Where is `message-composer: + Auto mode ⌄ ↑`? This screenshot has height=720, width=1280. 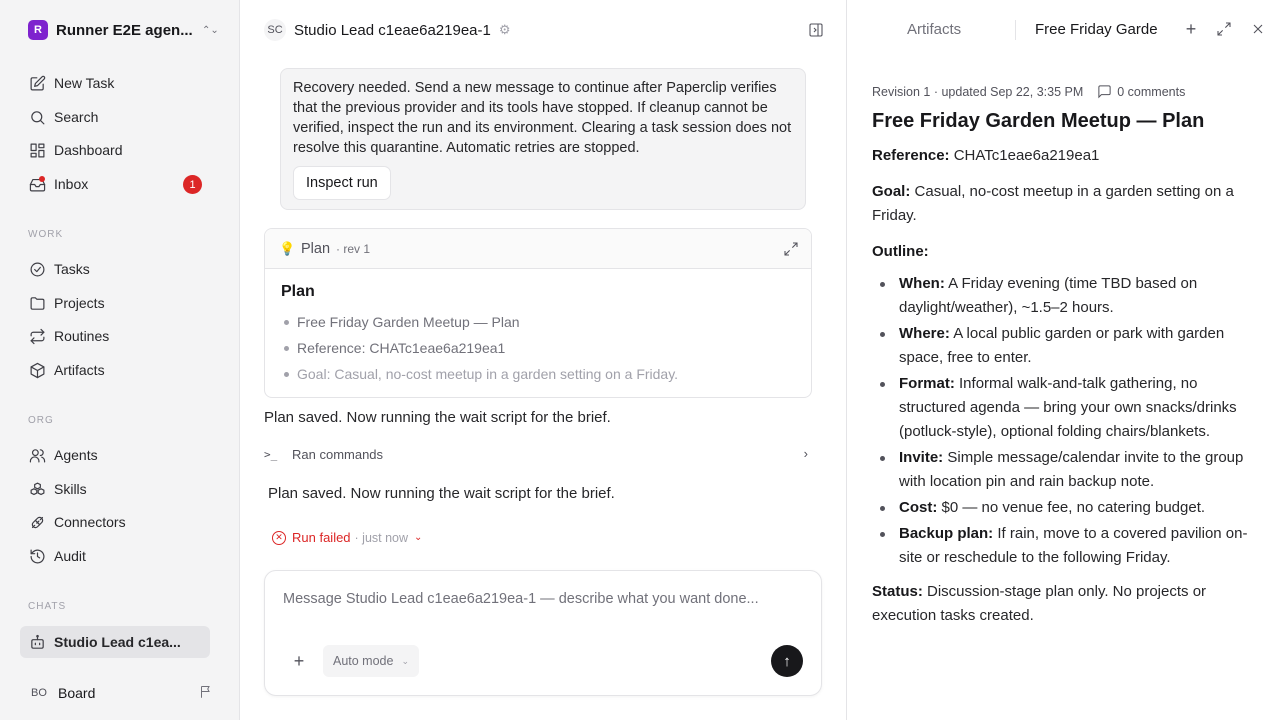
message-composer: + Auto mode ⌄ ↑ is located at coordinates (543, 633).